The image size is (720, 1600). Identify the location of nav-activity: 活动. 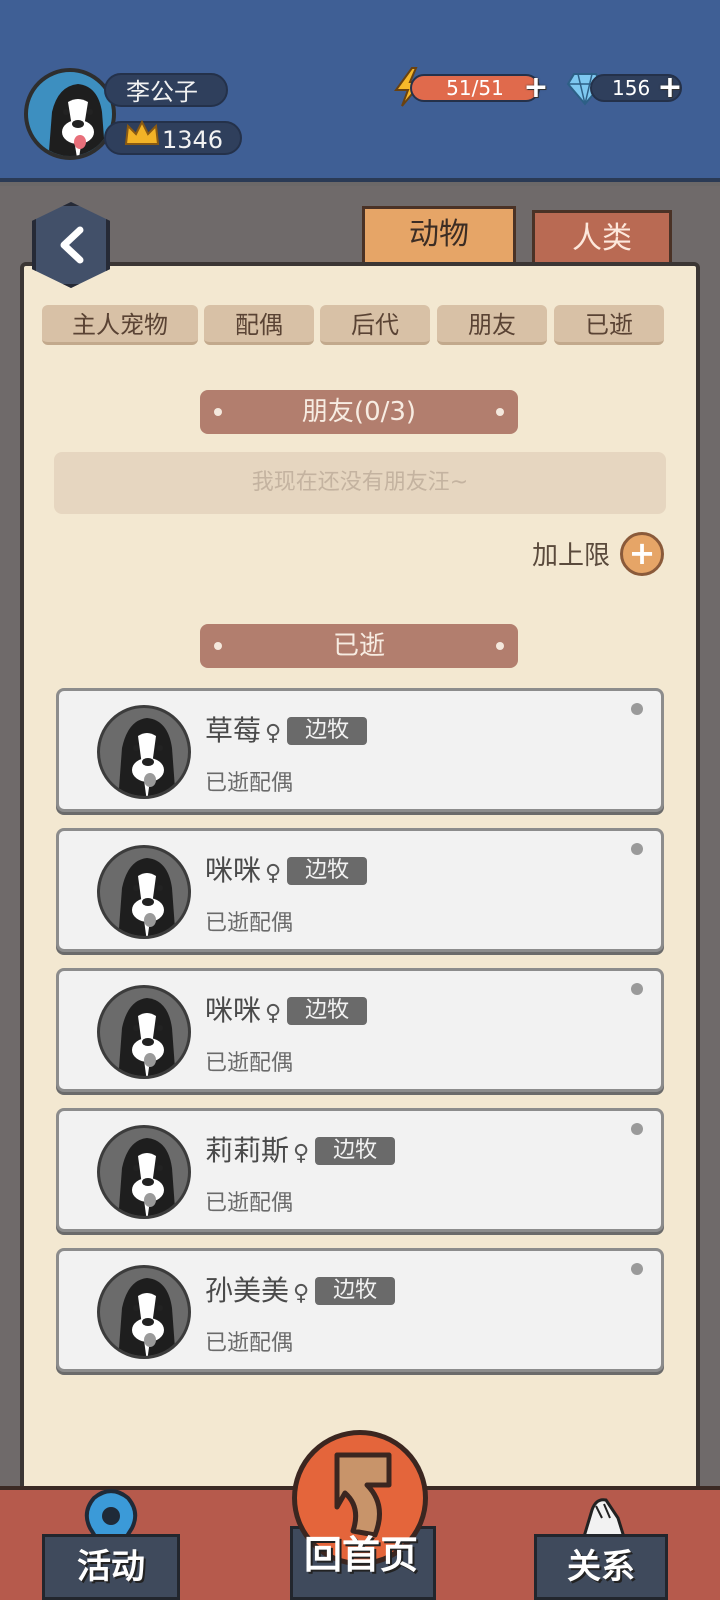
(111, 1567).